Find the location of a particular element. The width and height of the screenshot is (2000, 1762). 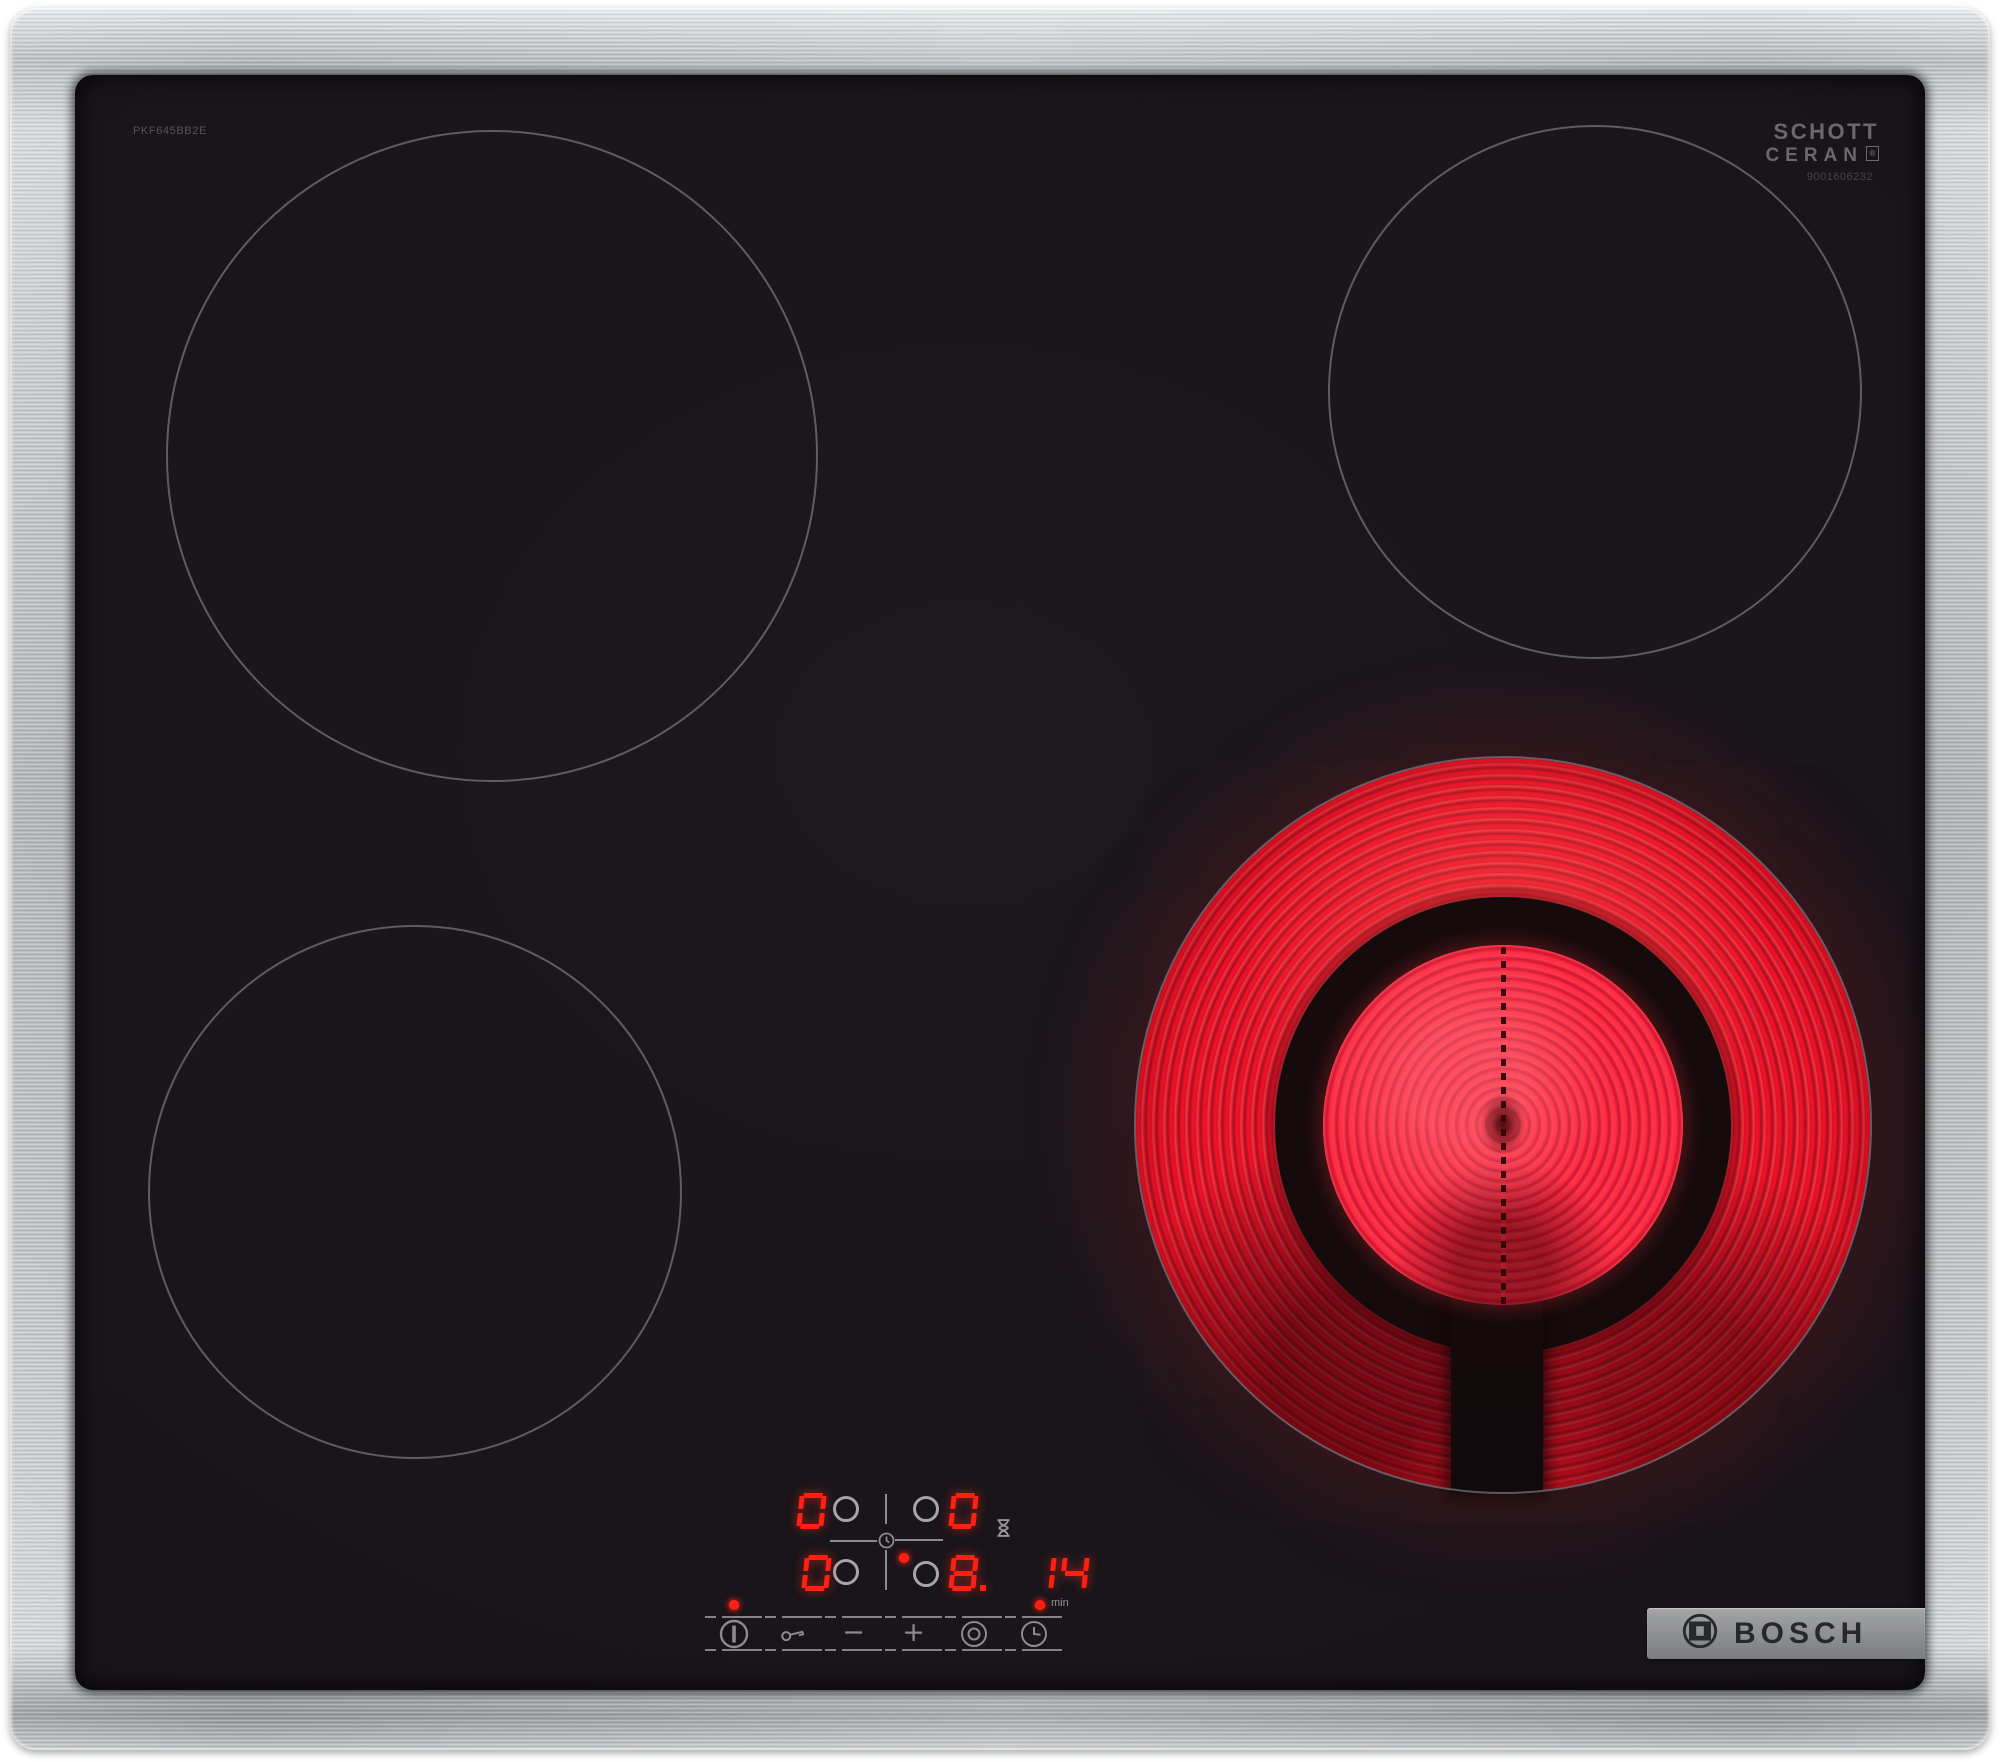

timer-unit-label: min is located at coordinates (1060, 1603).